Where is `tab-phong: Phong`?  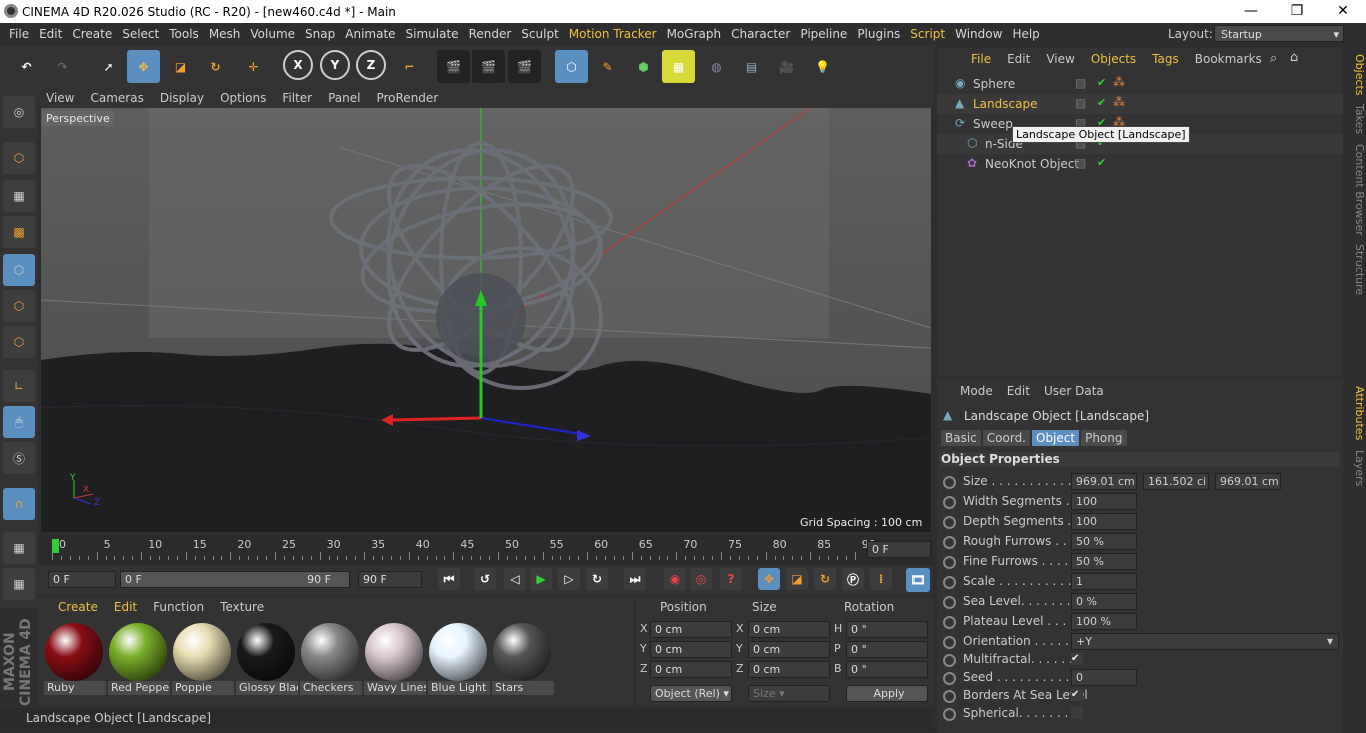
tab-phong: Phong is located at coordinates (1104, 438).